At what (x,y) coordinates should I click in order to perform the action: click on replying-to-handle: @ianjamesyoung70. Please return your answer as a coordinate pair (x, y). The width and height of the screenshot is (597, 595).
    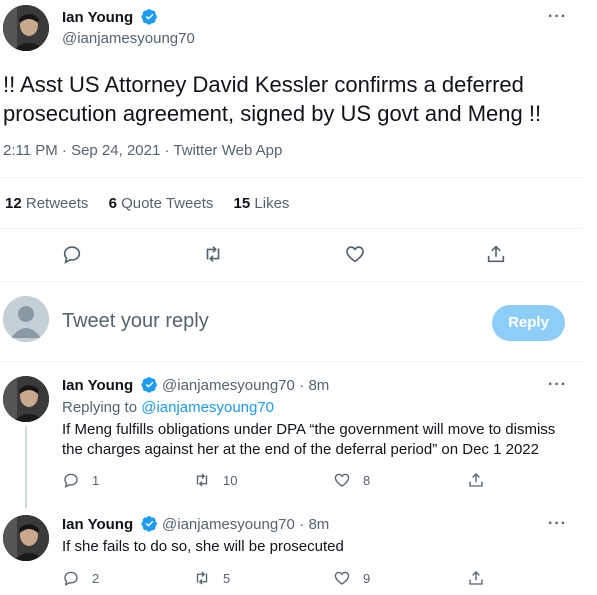
    Looking at the image, I should click on (207, 407).